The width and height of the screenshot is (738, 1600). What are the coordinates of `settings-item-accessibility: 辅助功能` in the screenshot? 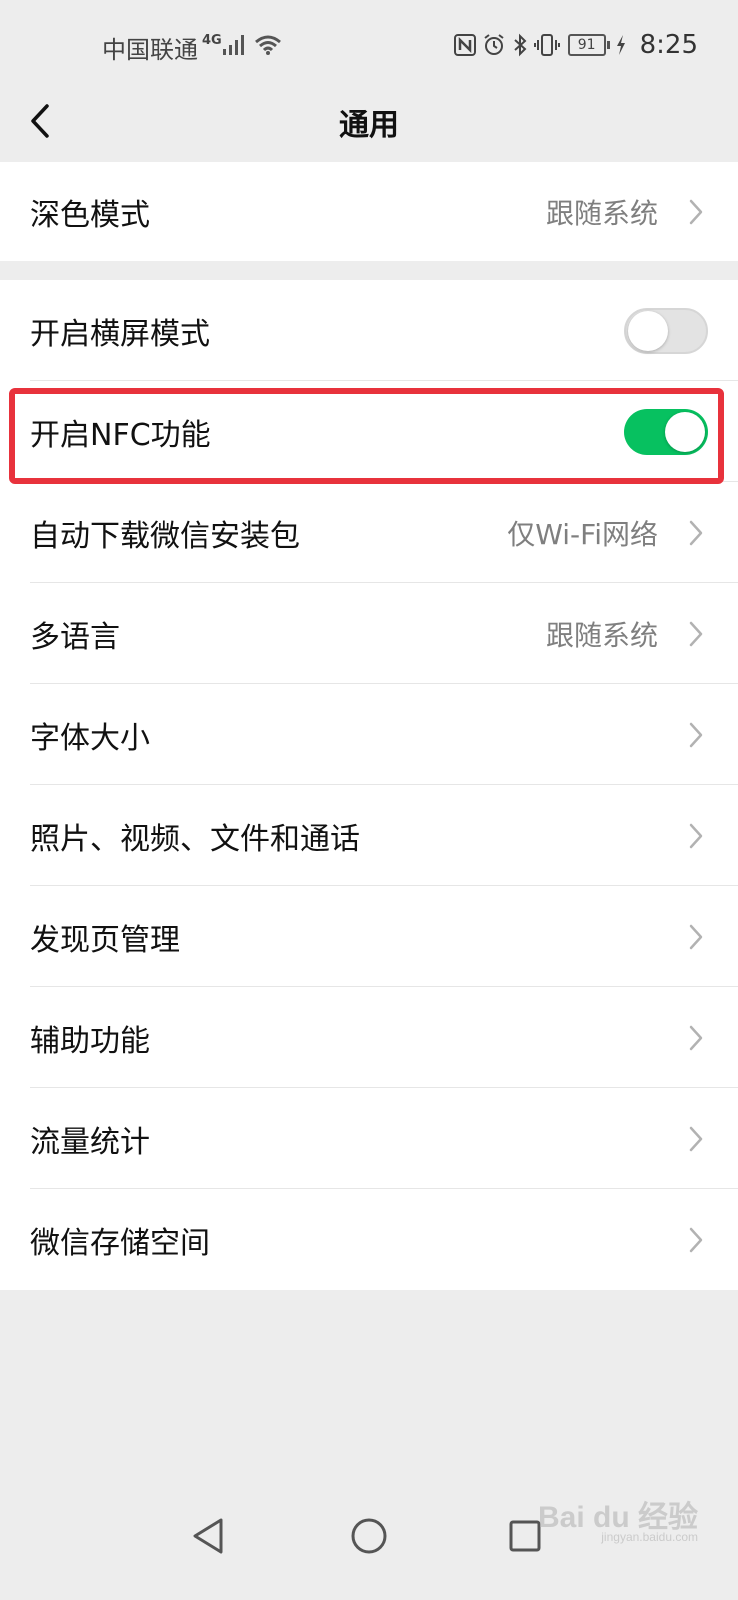 It's located at (369, 1037).